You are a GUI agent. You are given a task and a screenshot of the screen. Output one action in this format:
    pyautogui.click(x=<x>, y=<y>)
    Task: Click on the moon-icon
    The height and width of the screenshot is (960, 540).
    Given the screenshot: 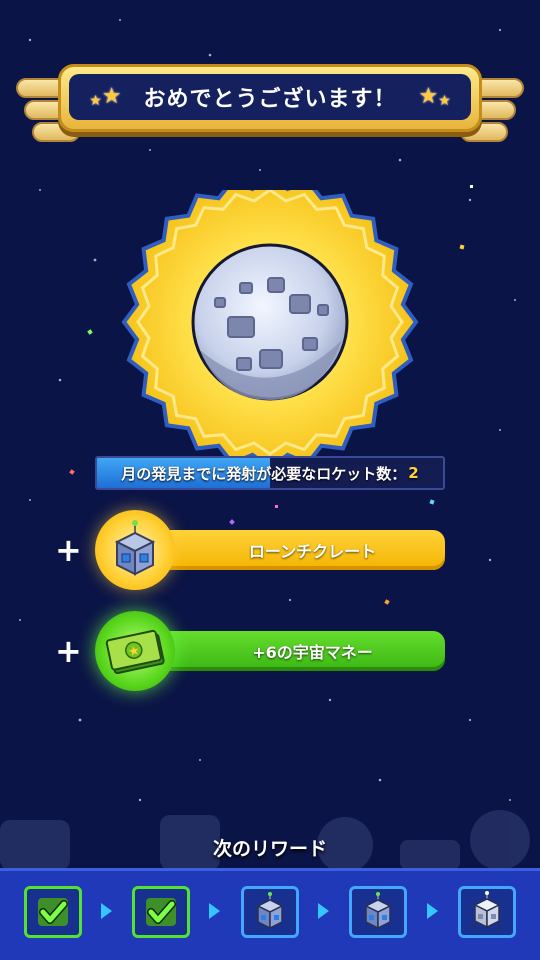 What is the action you would take?
    pyautogui.click(x=270, y=322)
    